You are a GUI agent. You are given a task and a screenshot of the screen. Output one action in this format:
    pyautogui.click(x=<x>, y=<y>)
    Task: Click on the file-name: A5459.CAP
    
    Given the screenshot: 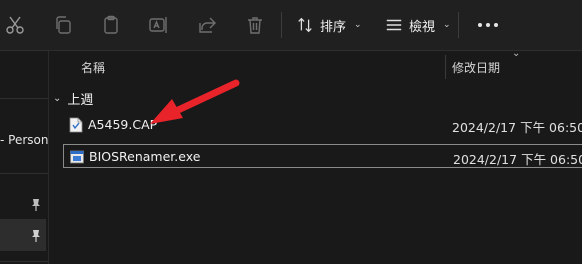 What is the action you would take?
    pyautogui.click(x=123, y=124)
    